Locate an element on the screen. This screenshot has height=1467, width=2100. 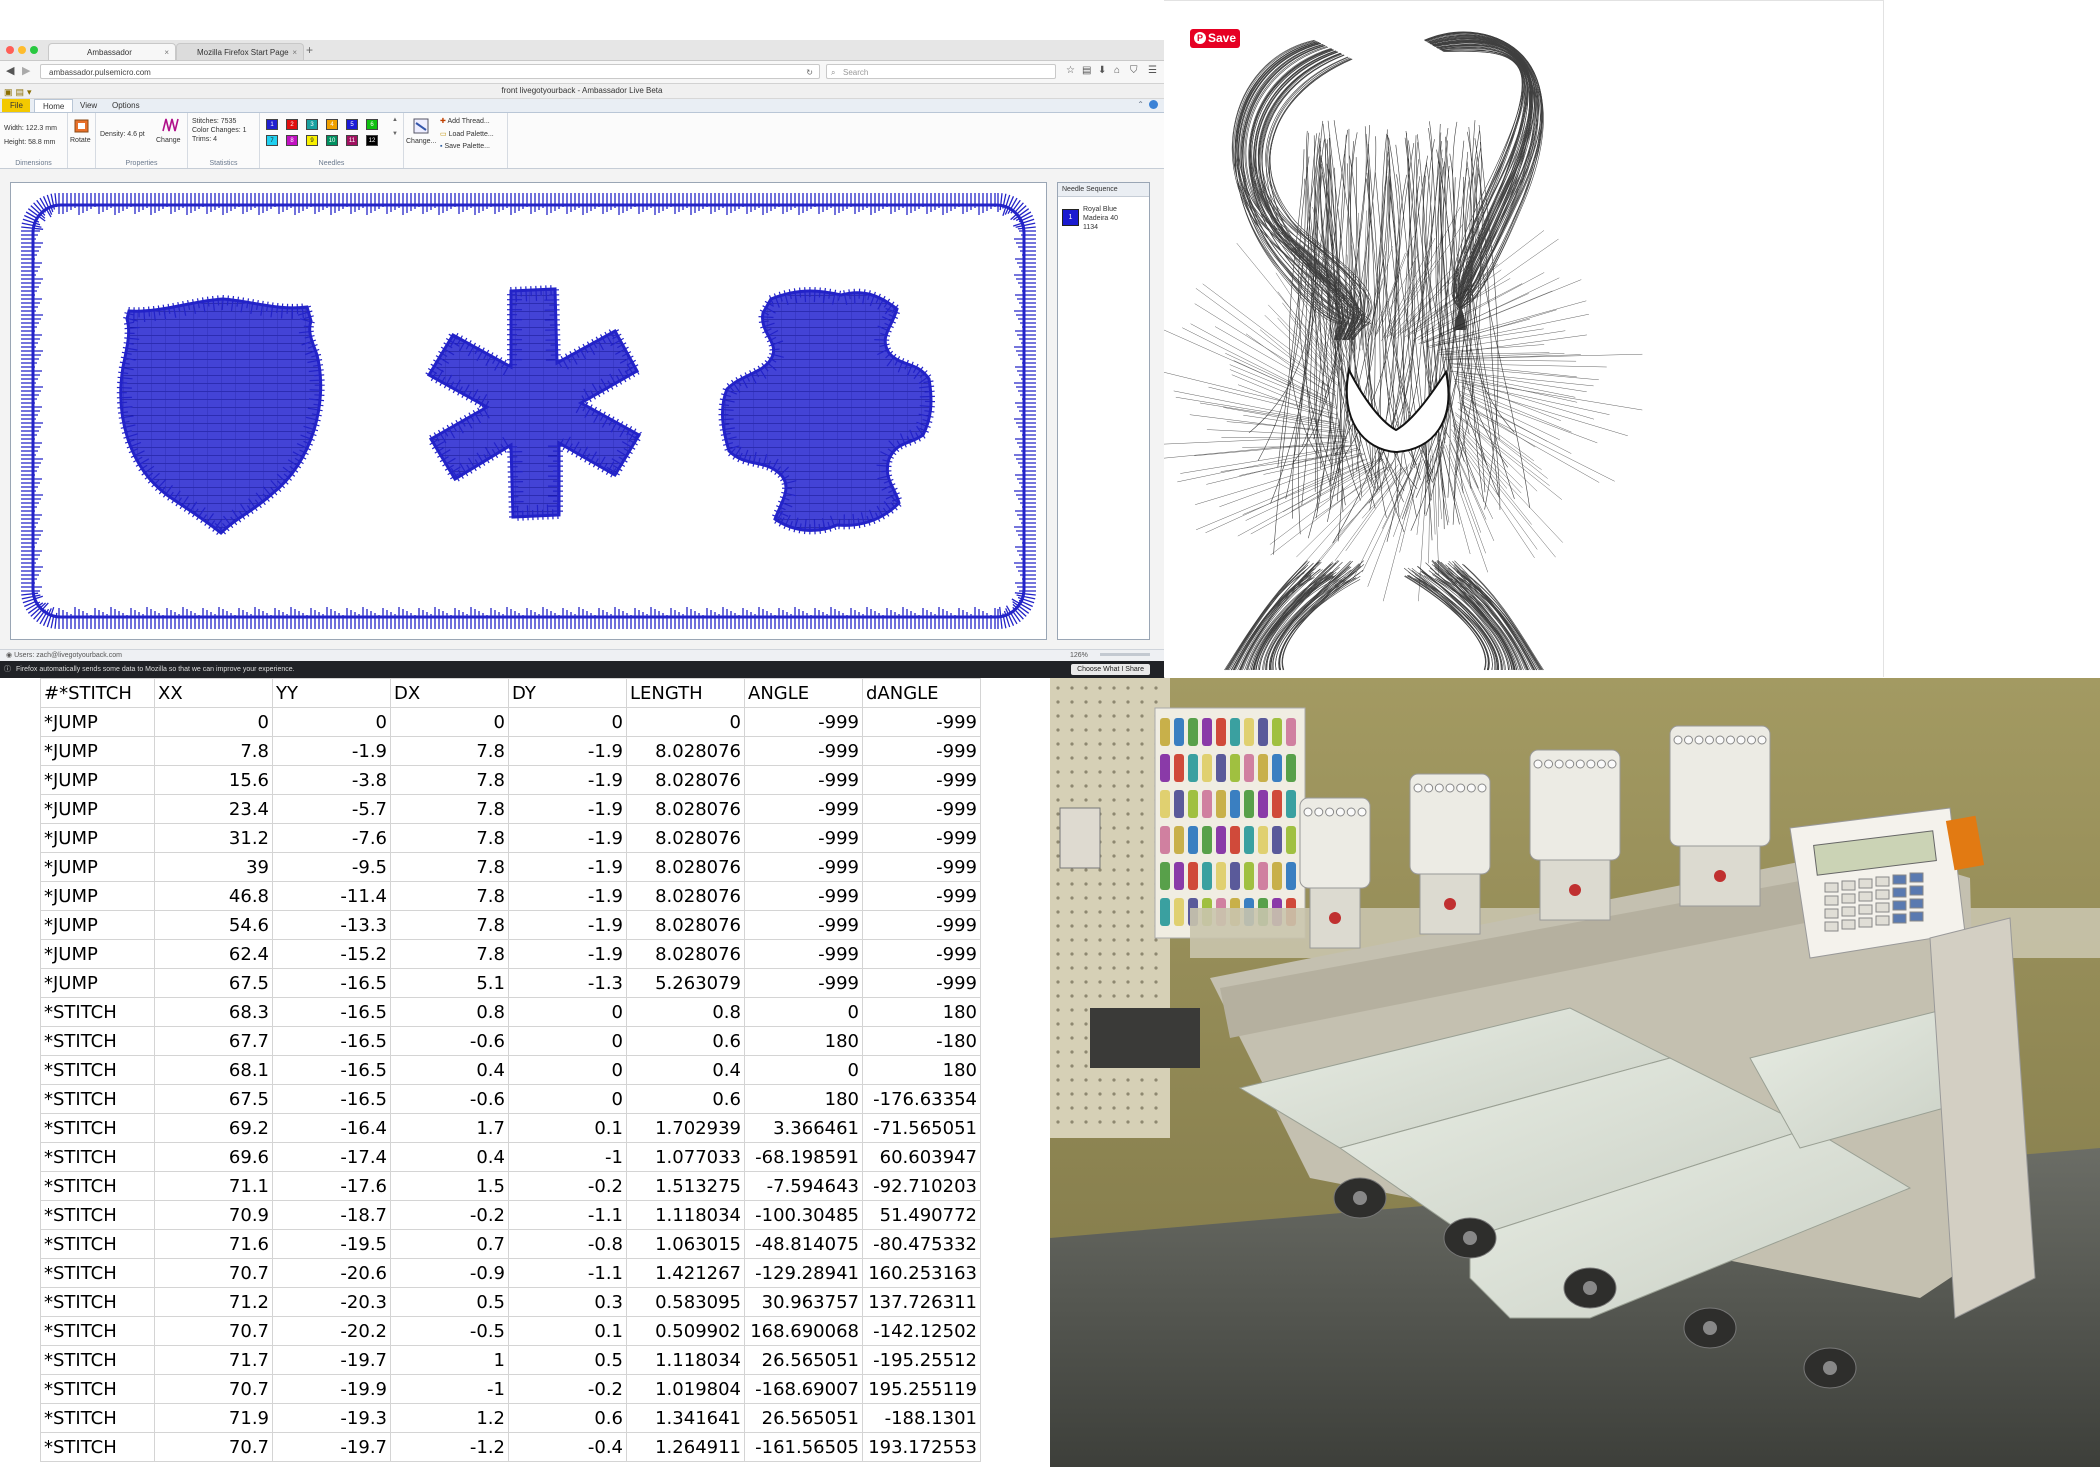
table-cell: -19.9 is located at coordinates (331, 1389).